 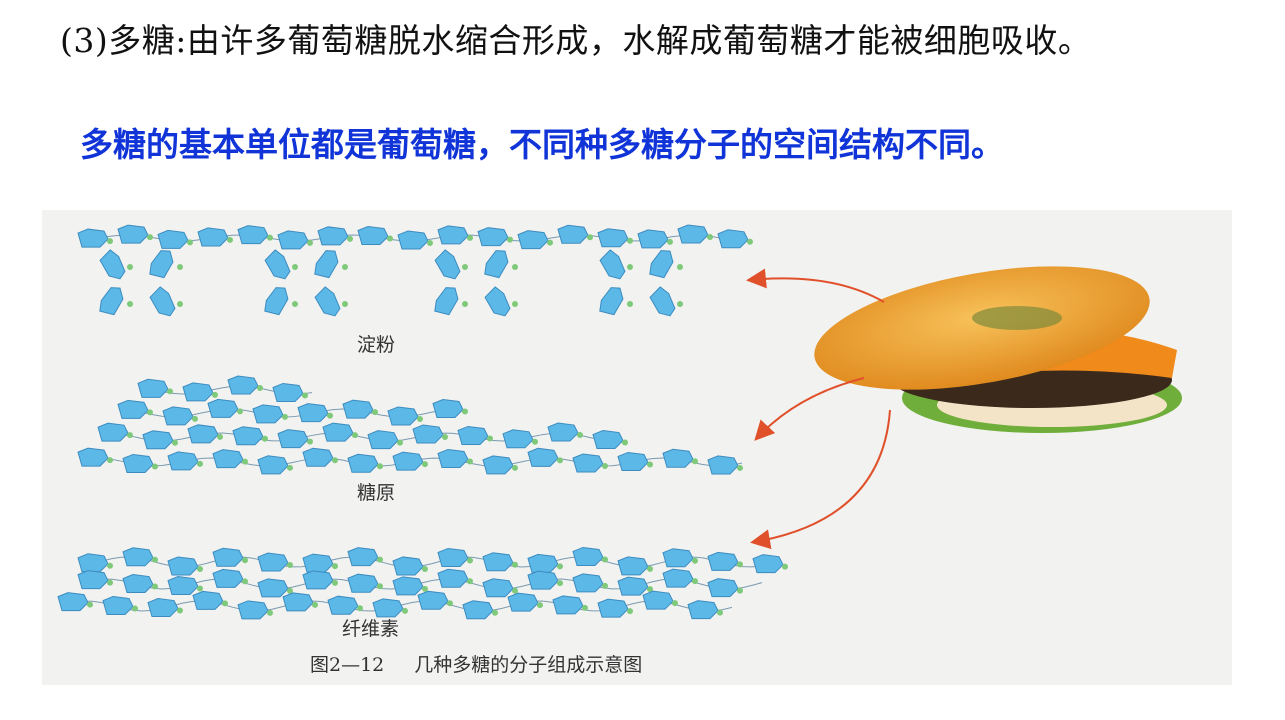 What do you see at coordinates (998, 349) in the screenshot?
I see `food-illustration` at bounding box center [998, 349].